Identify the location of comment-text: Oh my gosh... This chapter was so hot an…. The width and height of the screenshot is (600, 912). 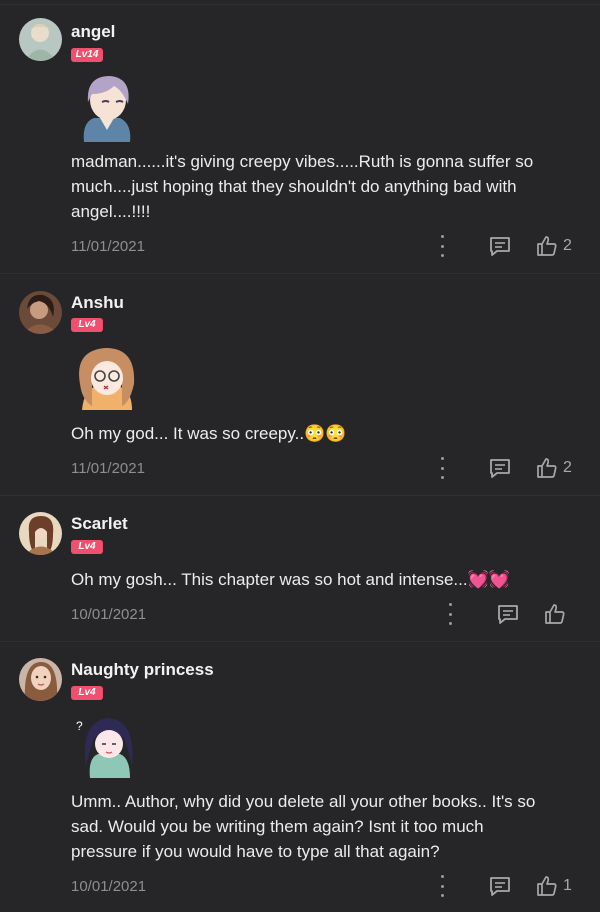
(290, 579).